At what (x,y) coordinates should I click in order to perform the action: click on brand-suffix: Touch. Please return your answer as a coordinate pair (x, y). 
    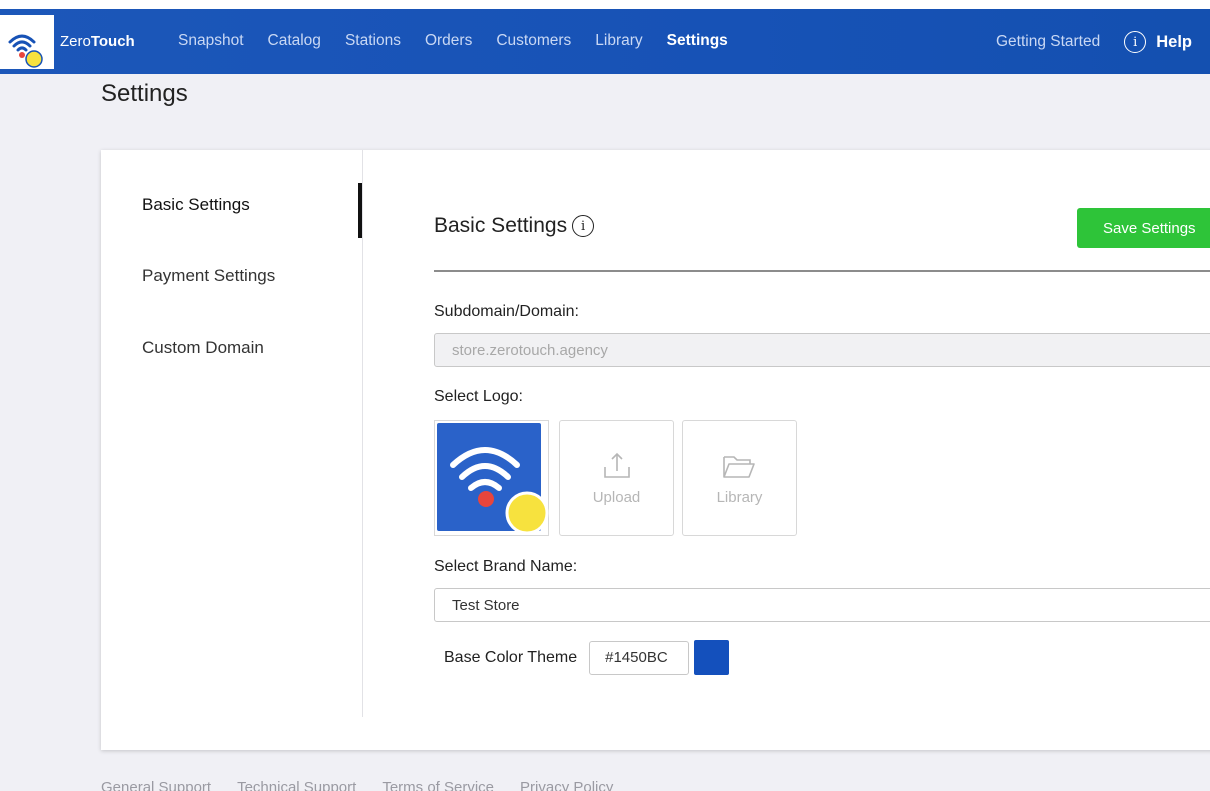
    Looking at the image, I should click on (112, 41).